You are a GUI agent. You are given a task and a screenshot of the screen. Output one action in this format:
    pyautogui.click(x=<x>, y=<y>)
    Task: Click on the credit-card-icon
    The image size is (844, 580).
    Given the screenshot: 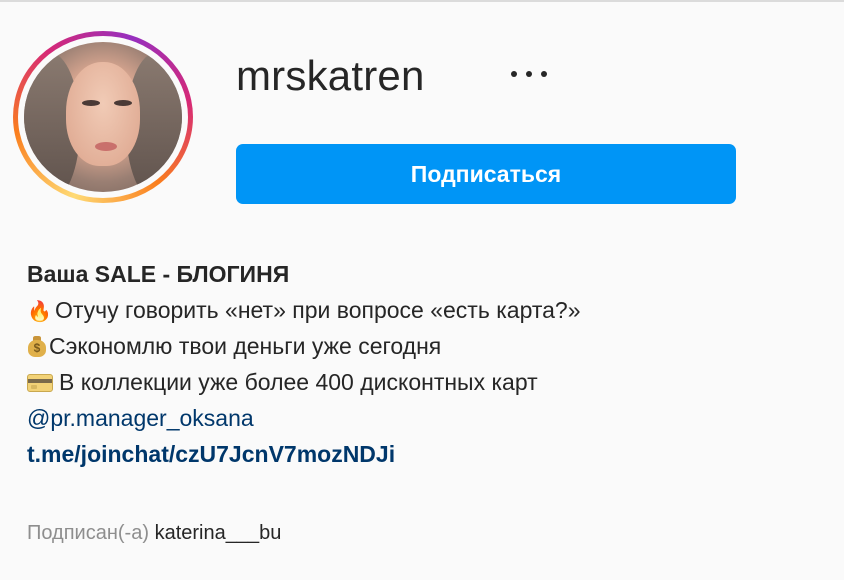 What is the action you would take?
    pyautogui.click(x=40, y=383)
    